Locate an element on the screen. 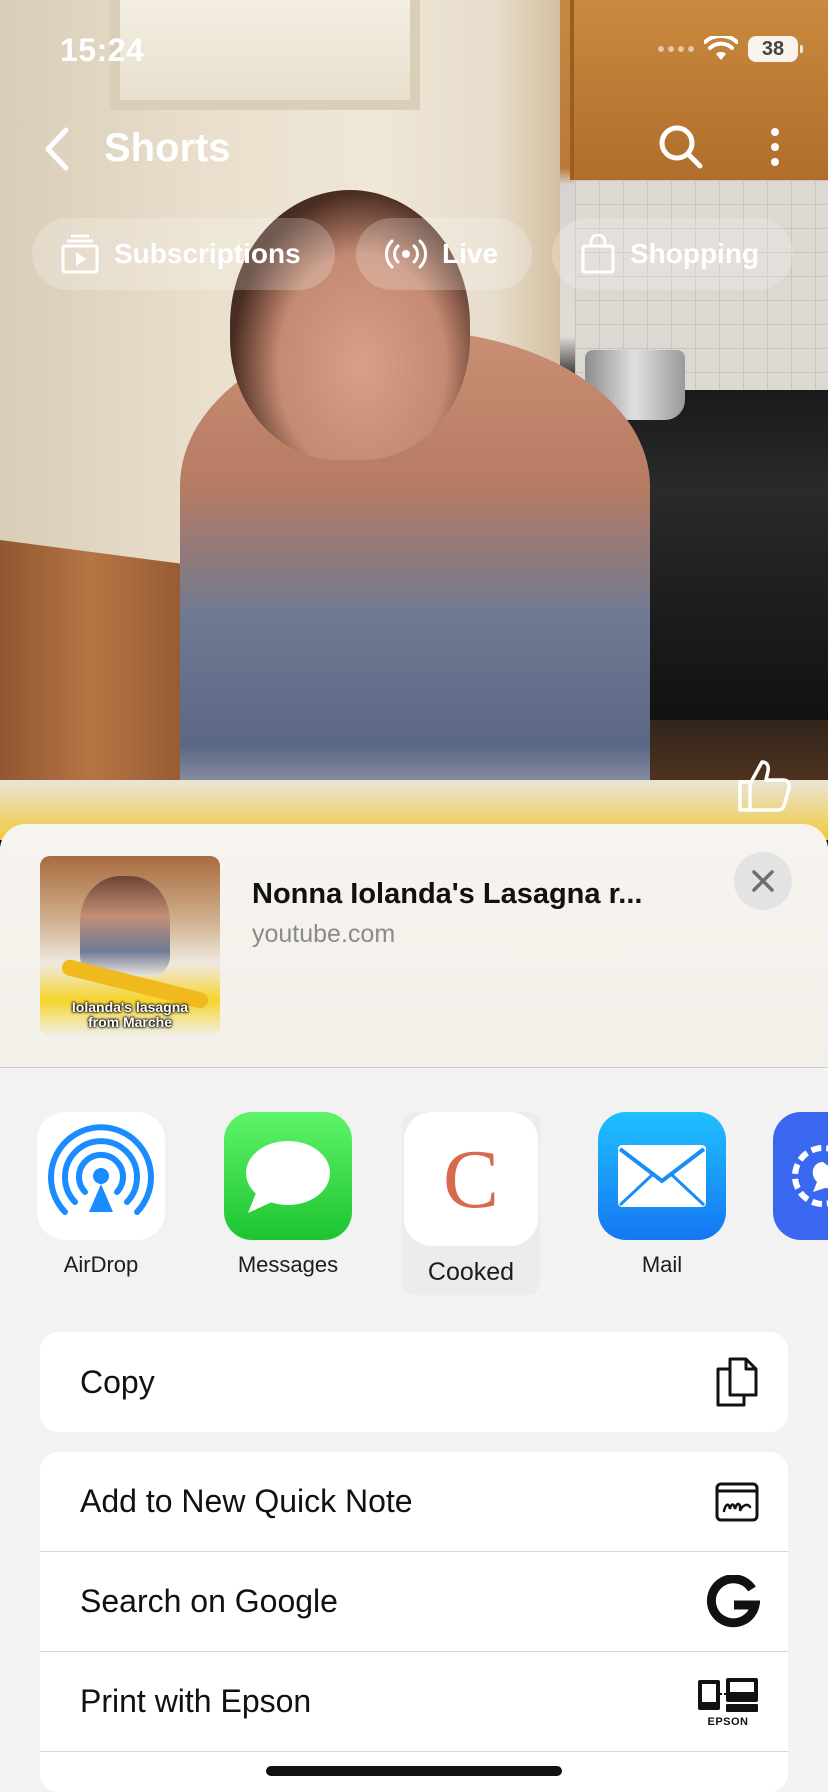 The width and height of the screenshot is (828, 1792). action-label: Copy is located at coordinates (117, 1381).